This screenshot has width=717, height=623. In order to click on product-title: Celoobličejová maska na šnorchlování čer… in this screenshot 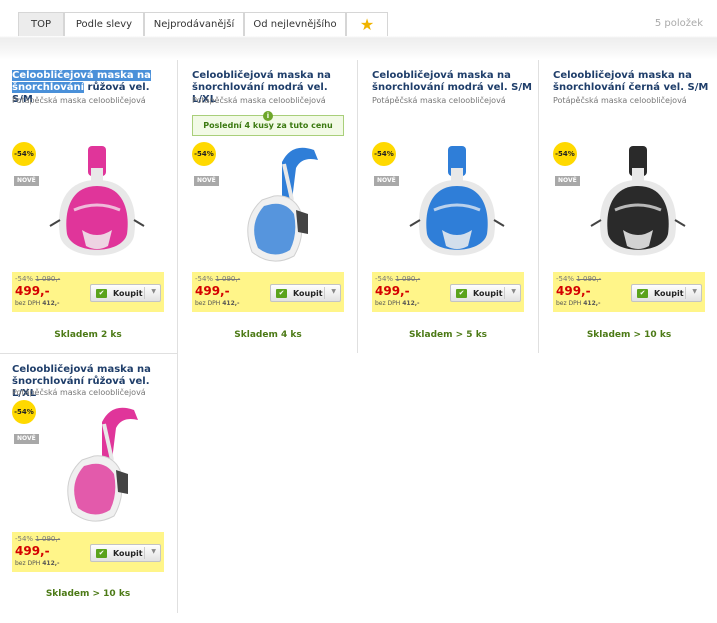, I will do `click(633, 82)`.